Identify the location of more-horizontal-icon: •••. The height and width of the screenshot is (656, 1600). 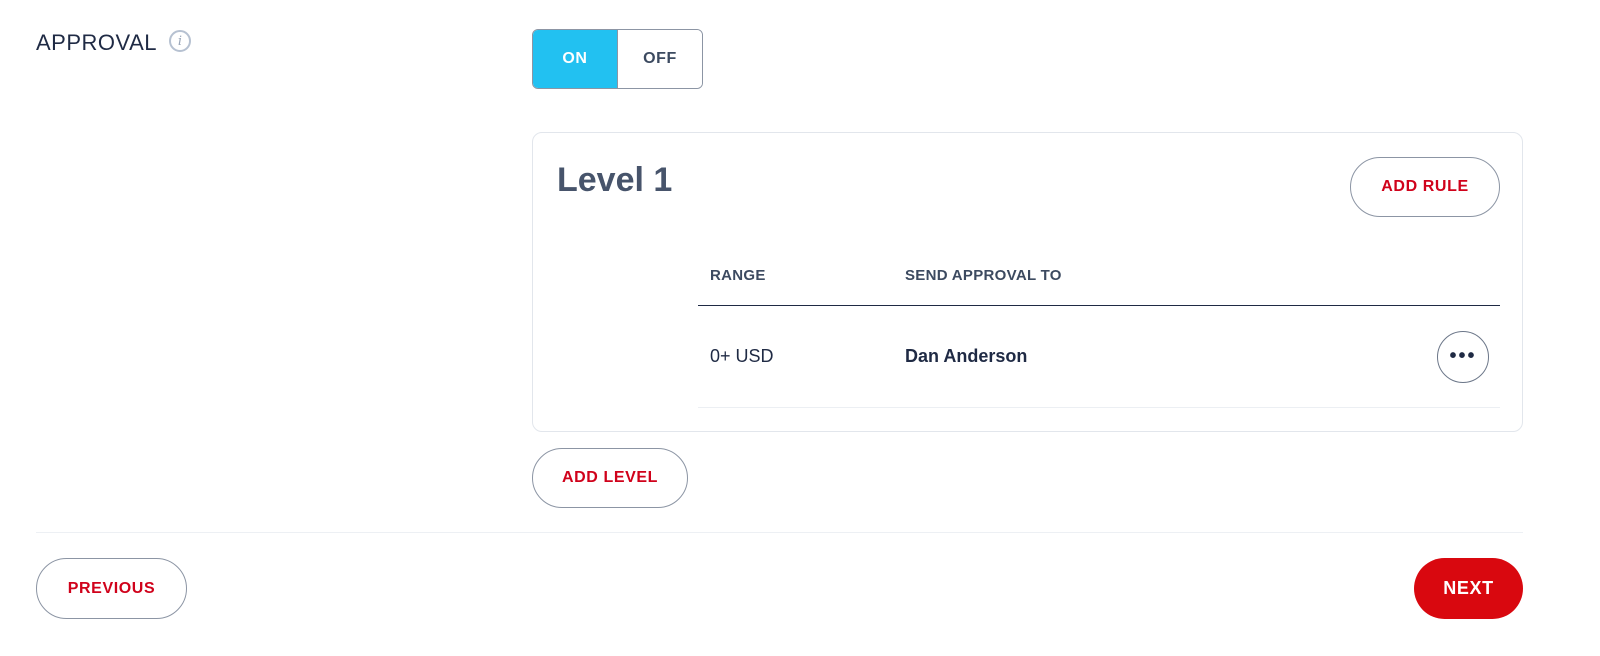
(1463, 356).